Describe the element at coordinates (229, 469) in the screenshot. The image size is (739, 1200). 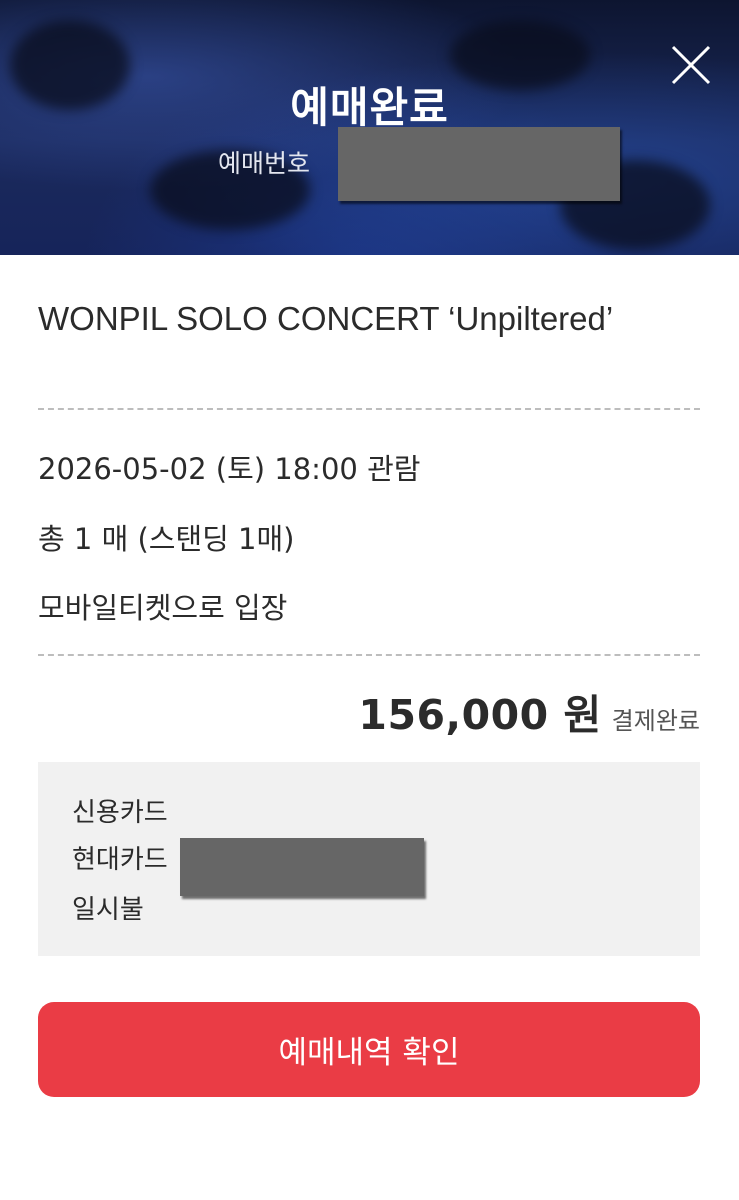
I see `performance-datetime: 2026-05-02 (토) 18:00 관람` at that location.